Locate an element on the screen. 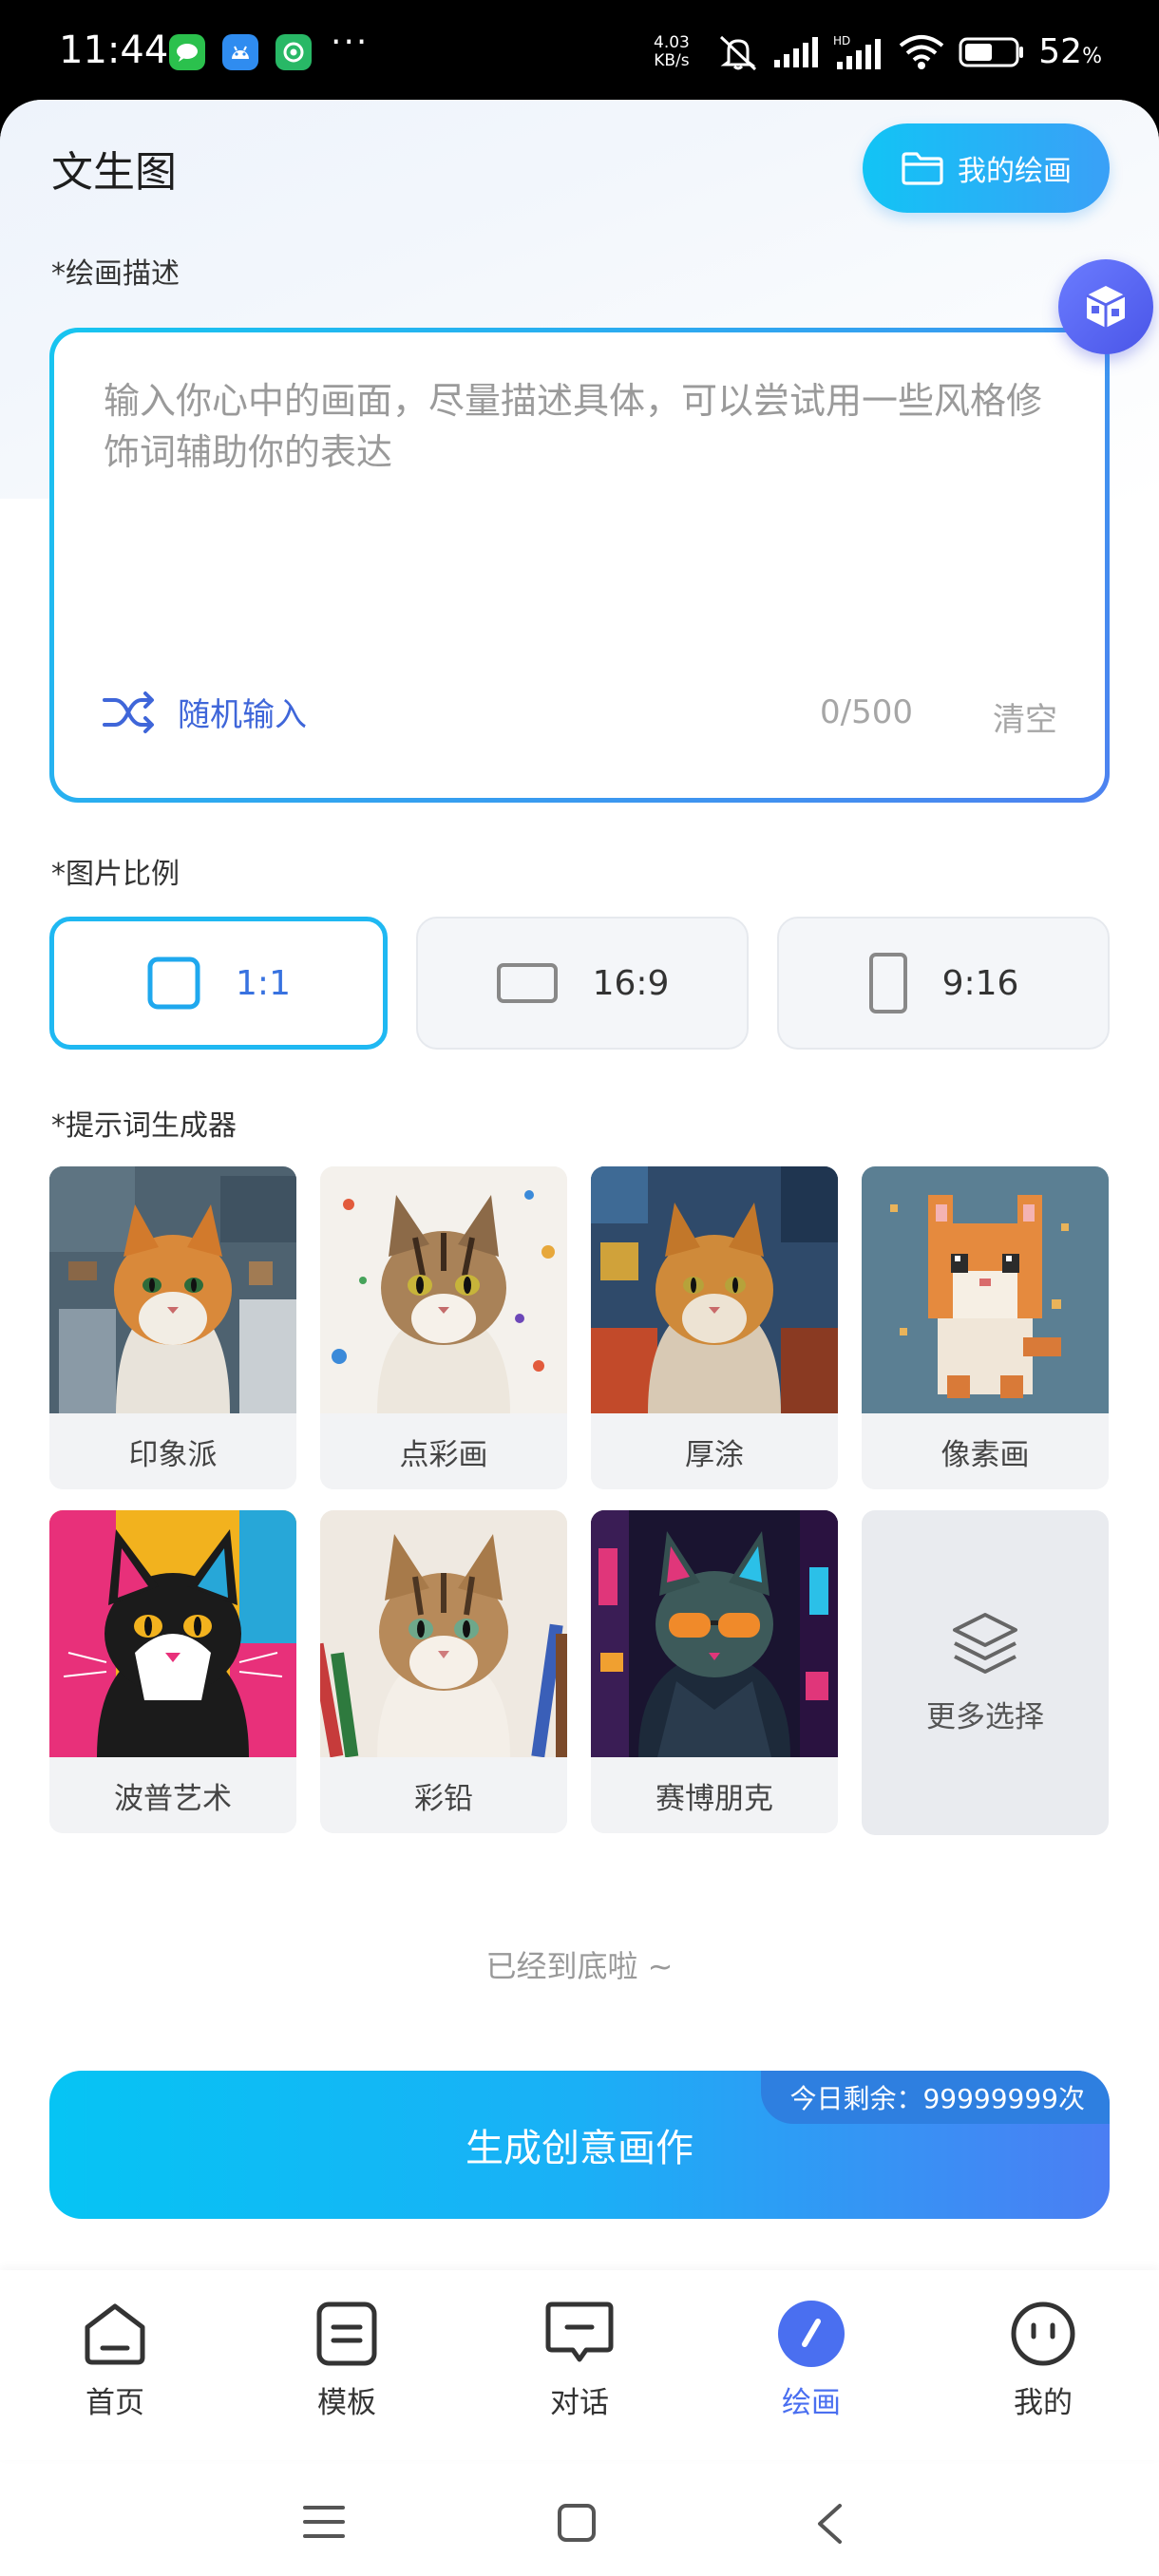  style-tile-pointillism: 点彩画 is located at coordinates (443, 1327).